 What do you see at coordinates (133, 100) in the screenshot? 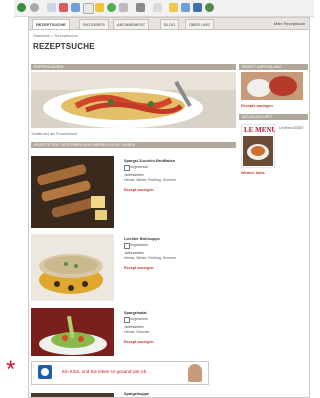
I see `hero-photo` at bounding box center [133, 100].